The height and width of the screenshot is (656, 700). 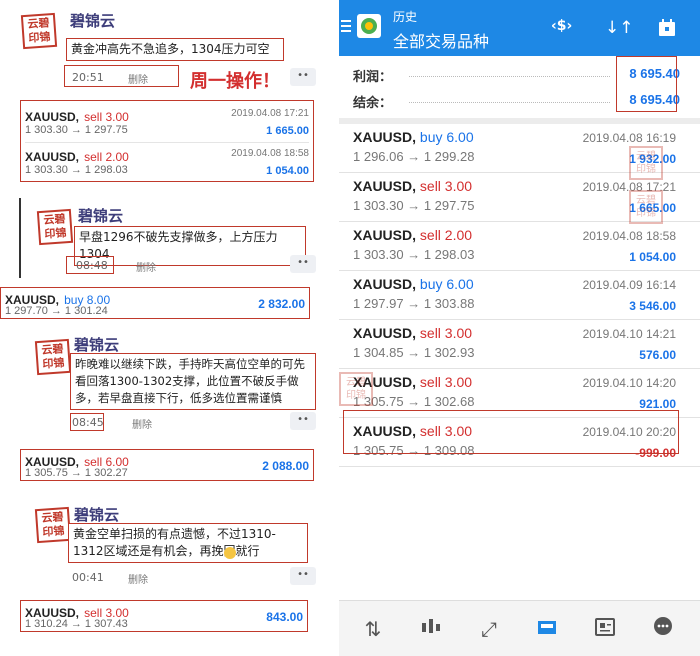 I want to click on message-time: 00:41, so click(x=88, y=577).